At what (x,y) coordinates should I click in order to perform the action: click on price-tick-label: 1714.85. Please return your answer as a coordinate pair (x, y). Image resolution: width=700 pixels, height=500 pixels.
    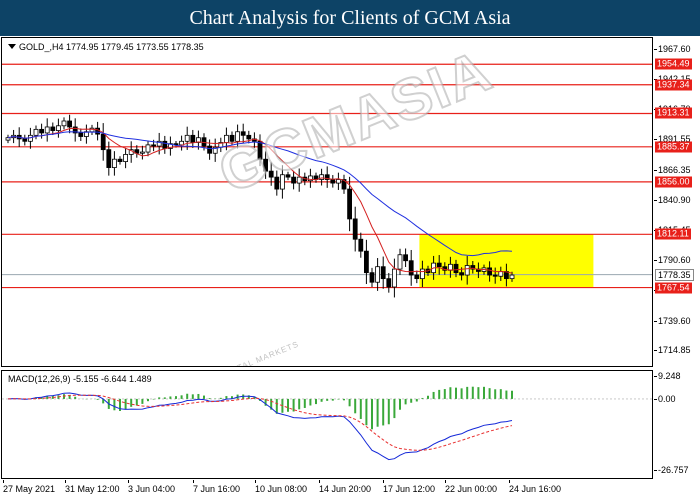
    Looking at the image, I should click on (672, 350).